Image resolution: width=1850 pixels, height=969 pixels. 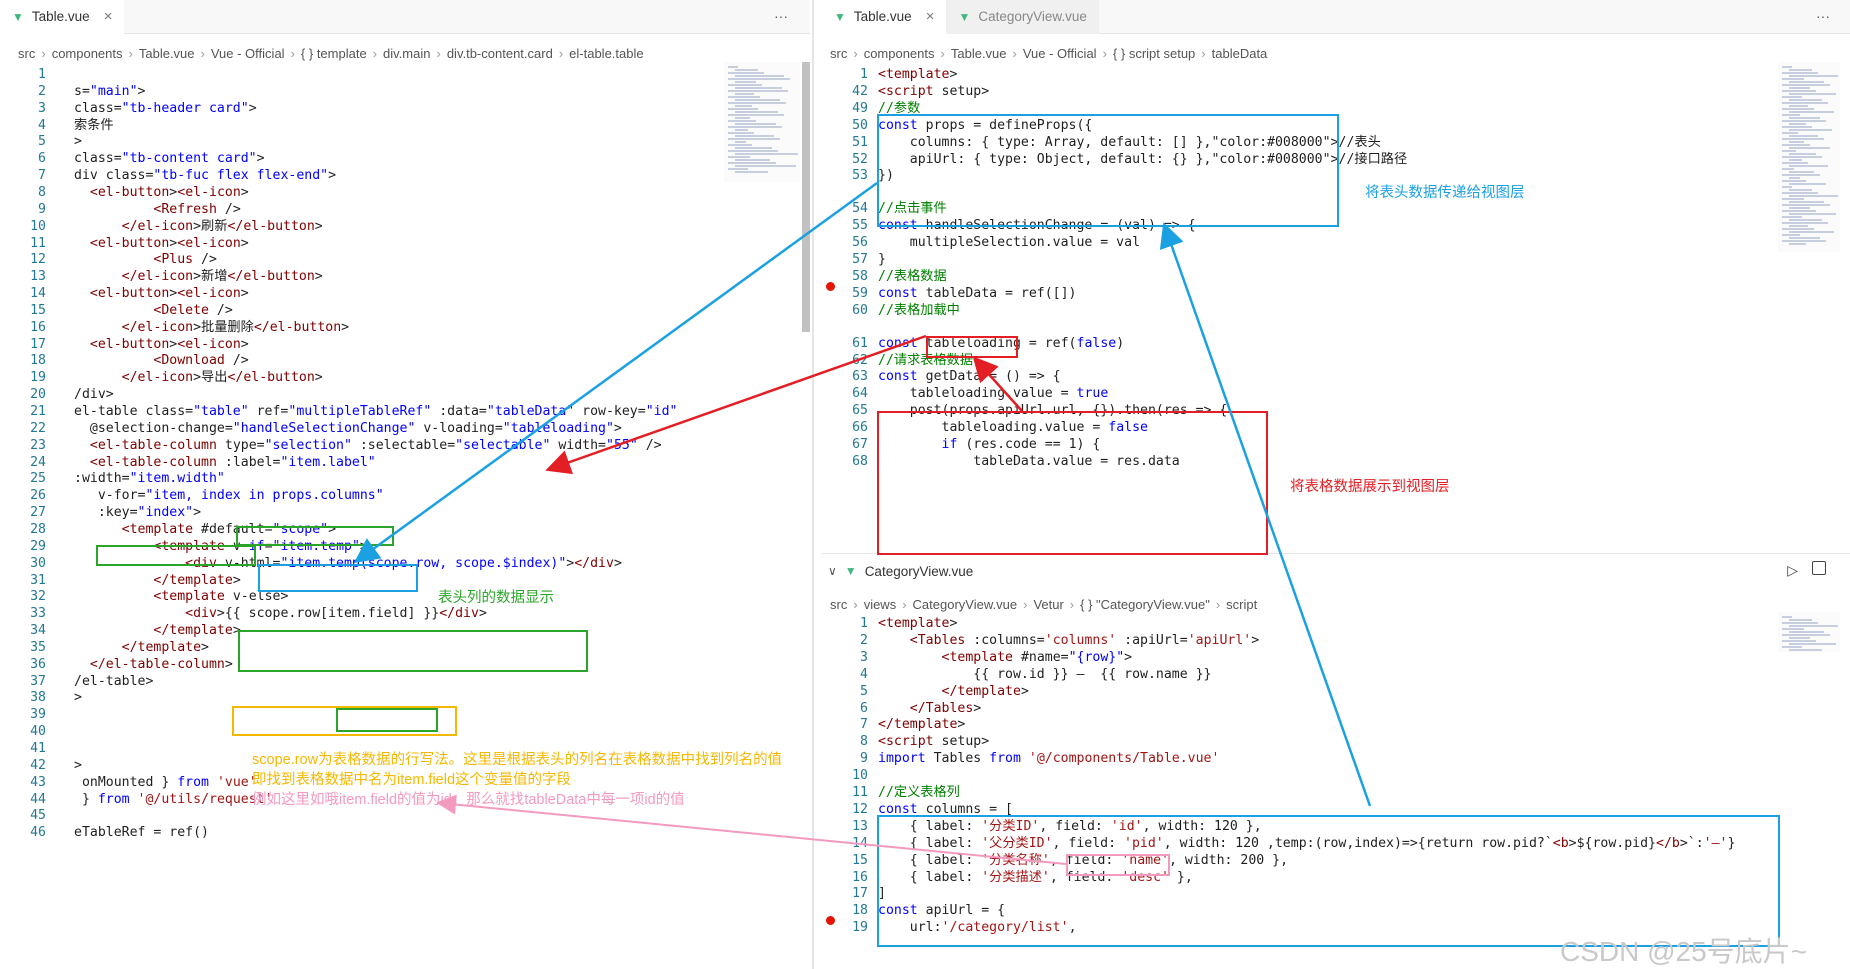 I want to click on arrow-columns-to-props, so click(x=1265, y=514).